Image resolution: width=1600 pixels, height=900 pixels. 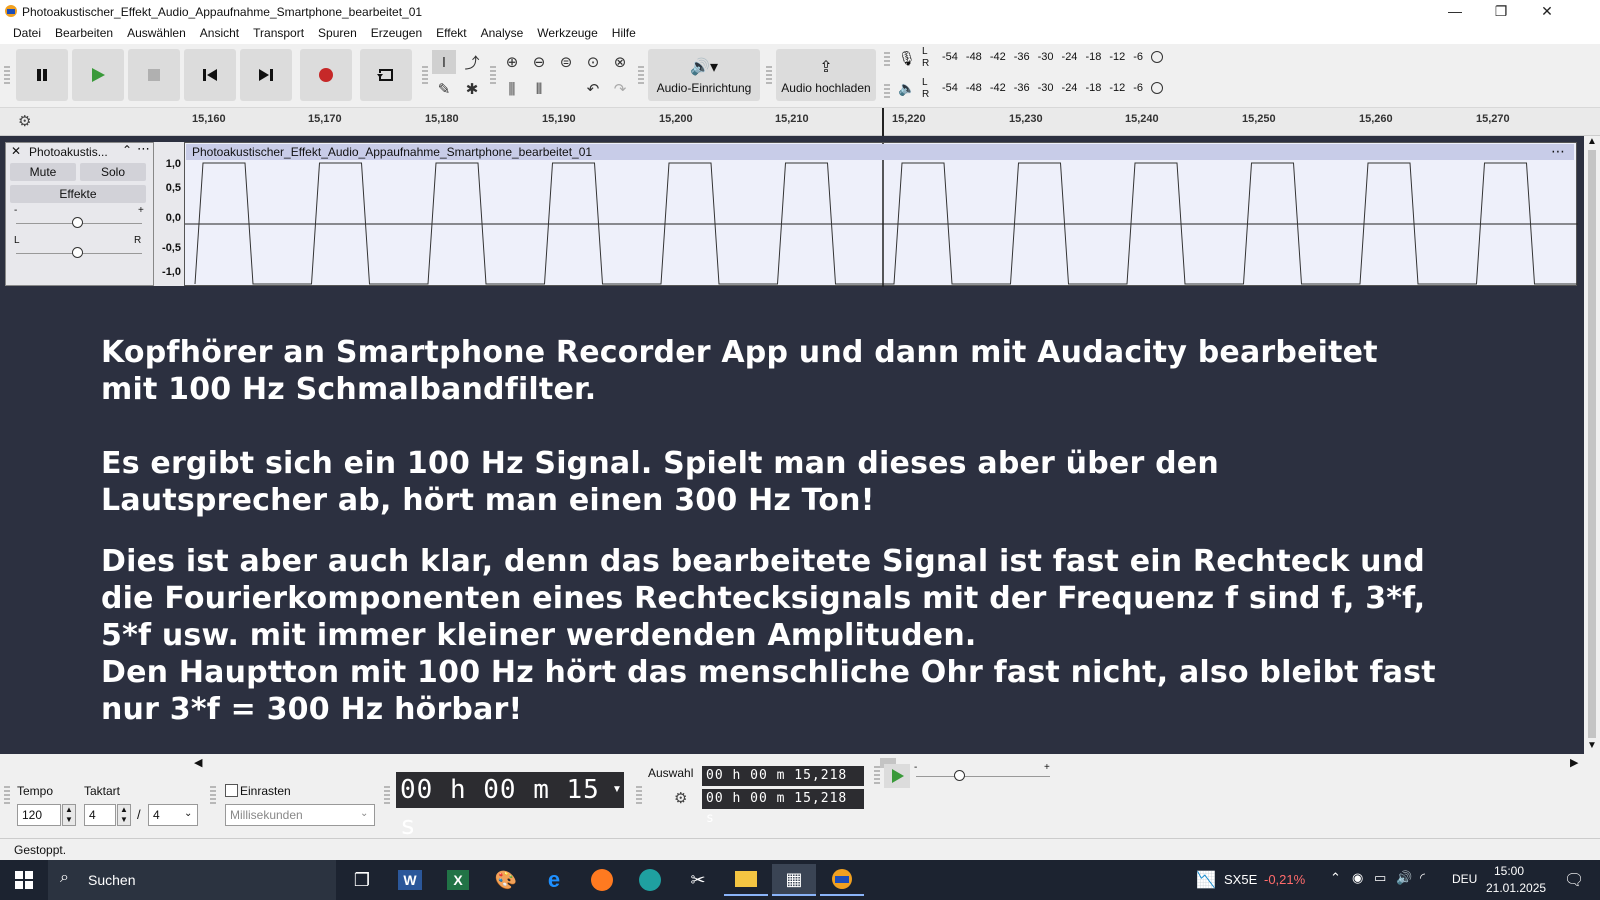 What do you see at coordinates (210, 75) in the screenshot?
I see `skip-start-button` at bounding box center [210, 75].